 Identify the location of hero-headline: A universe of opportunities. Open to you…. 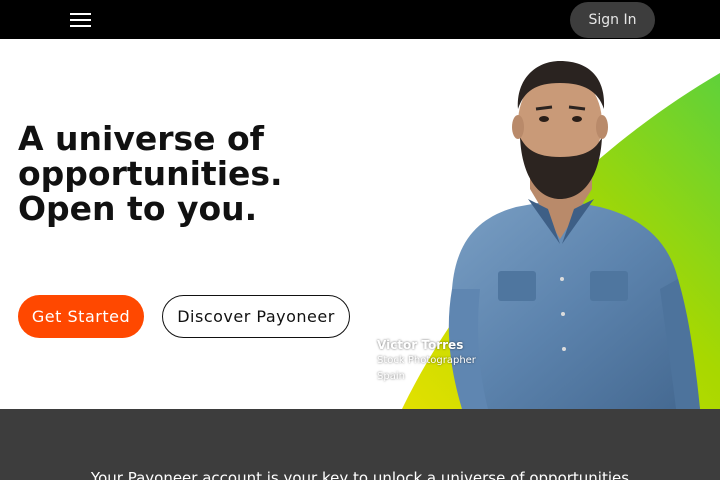
(188, 173).